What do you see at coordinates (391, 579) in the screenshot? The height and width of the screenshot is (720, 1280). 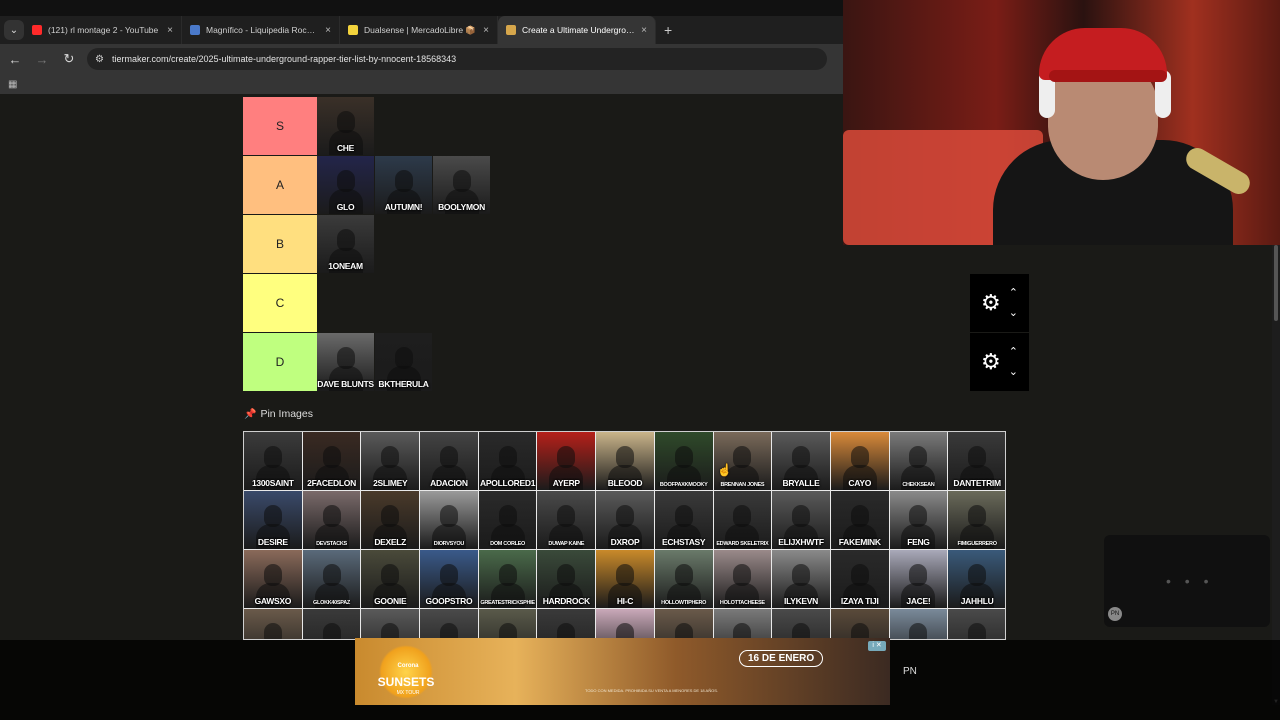 I see `rapper-card: GOONIE` at bounding box center [391, 579].